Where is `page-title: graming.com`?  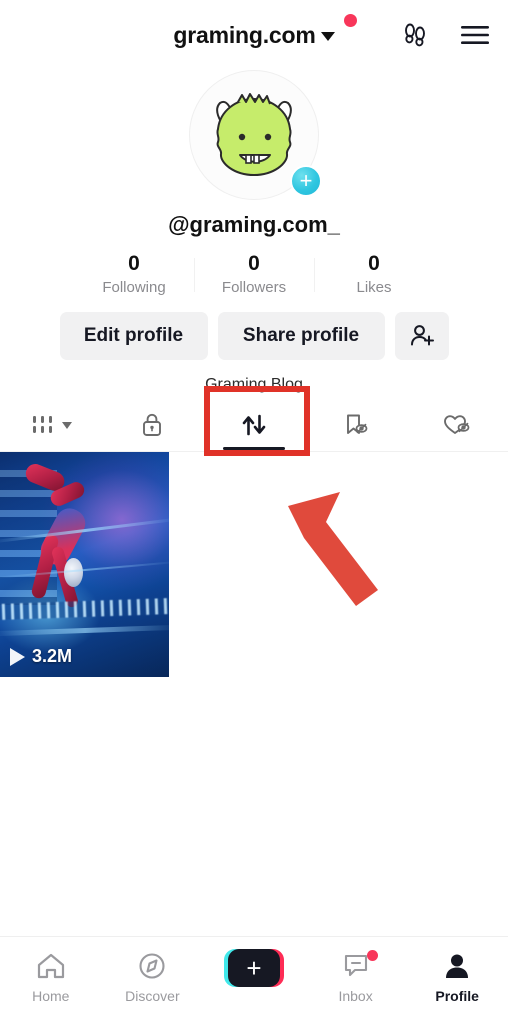
page-title: graming.com is located at coordinates (244, 34).